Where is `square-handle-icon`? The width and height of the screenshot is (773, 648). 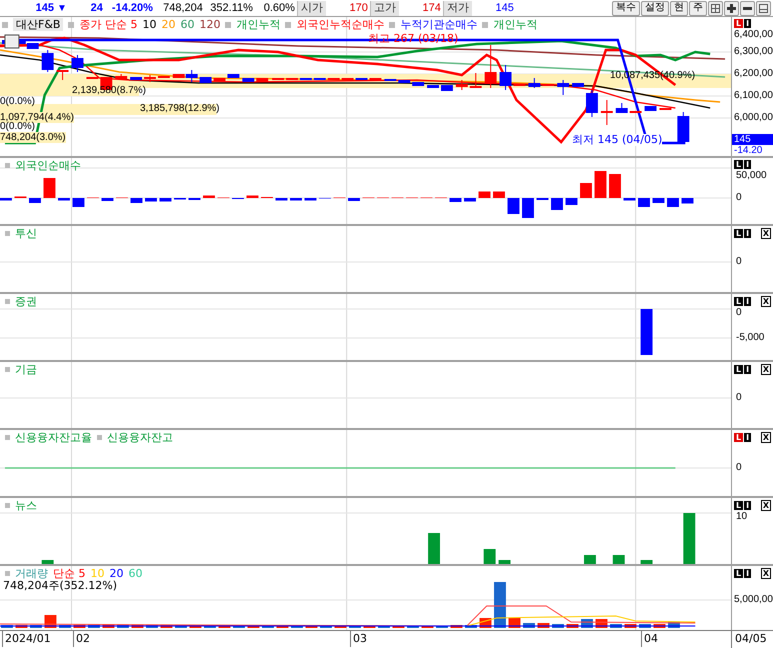
square-handle-icon is located at coordinates (12, 41).